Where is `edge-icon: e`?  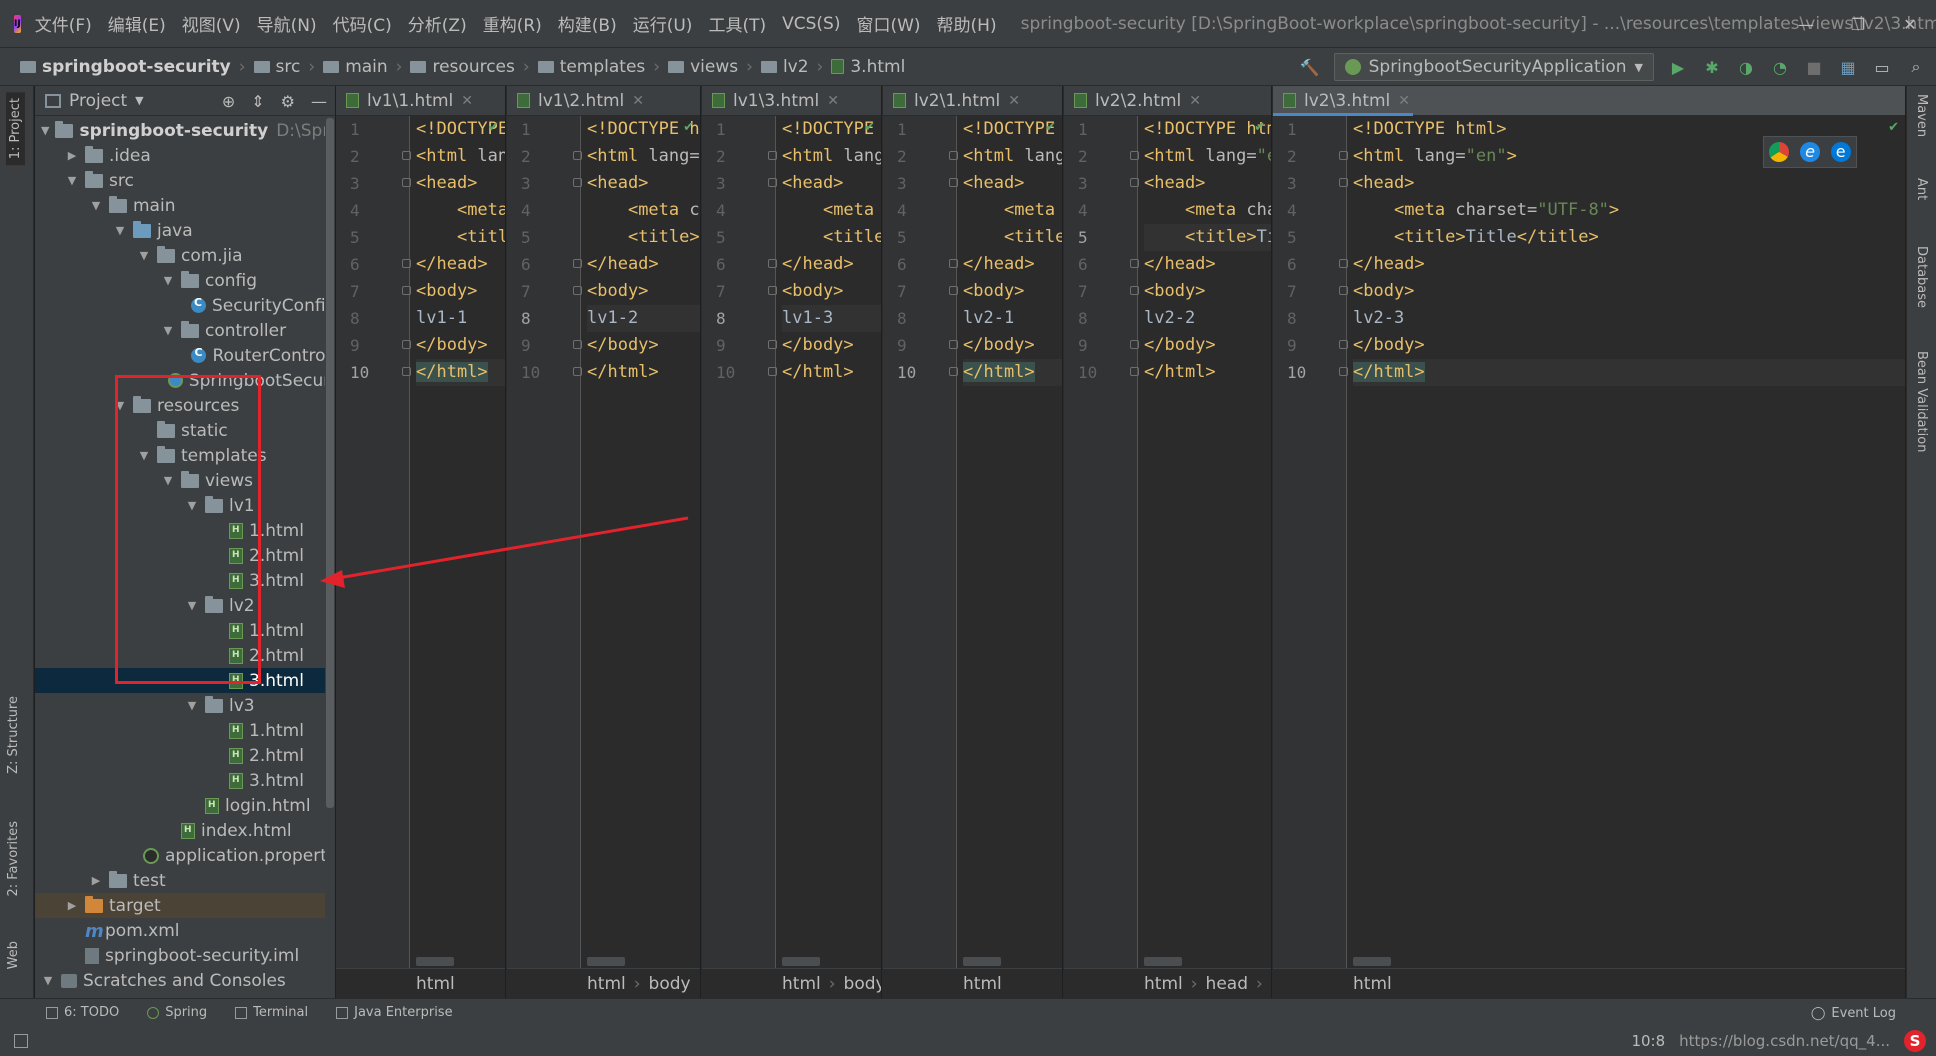 edge-icon: e is located at coordinates (1840, 152).